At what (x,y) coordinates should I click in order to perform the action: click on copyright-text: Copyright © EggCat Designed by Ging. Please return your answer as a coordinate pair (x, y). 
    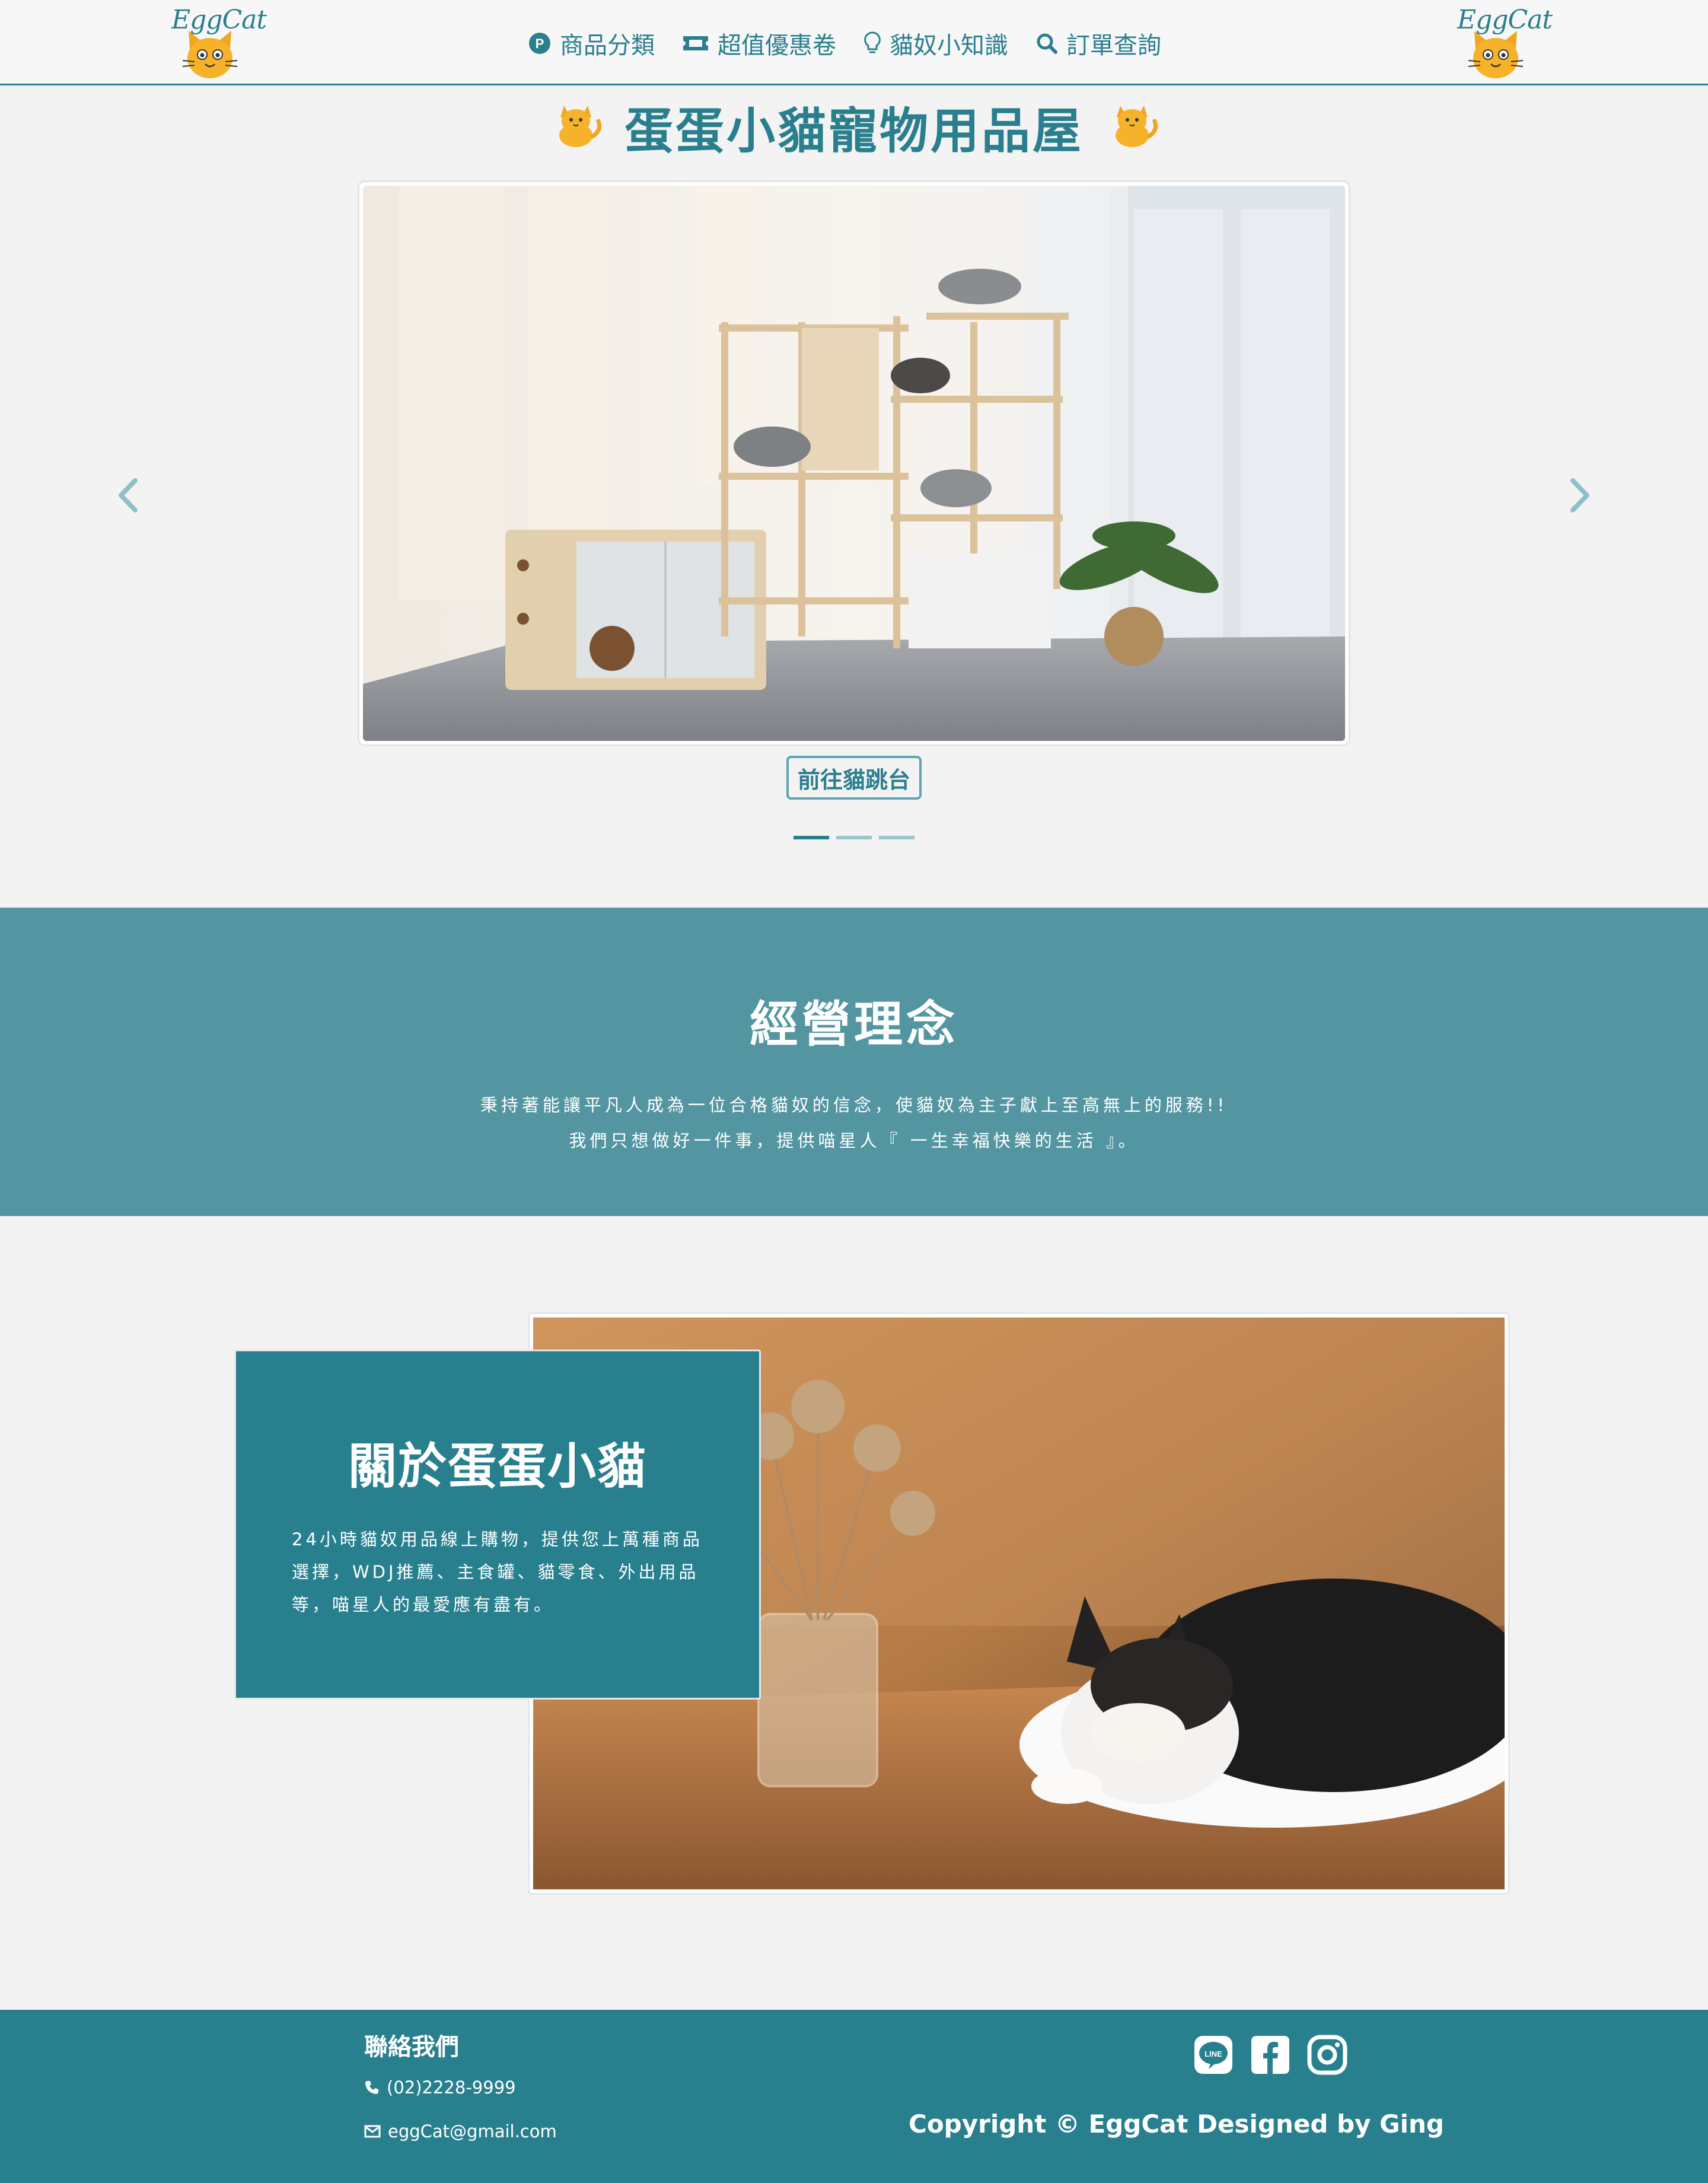
    Looking at the image, I should click on (1176, 2124).